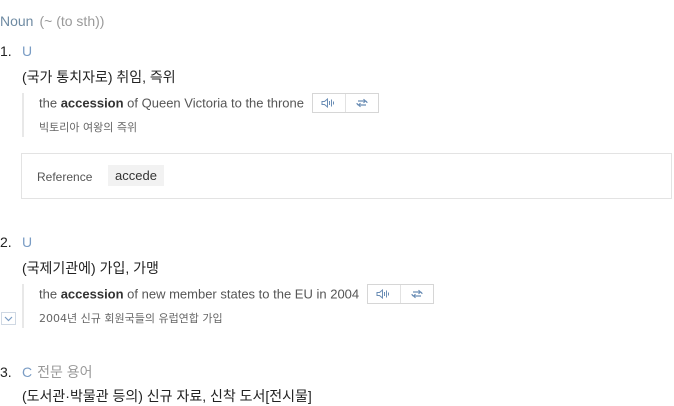 This screenshot has height=406, width=674. What do you see at coordinates (6, 372) in the screenshot?
I see `sense-number: 3.` at bounding box center [6, 372].